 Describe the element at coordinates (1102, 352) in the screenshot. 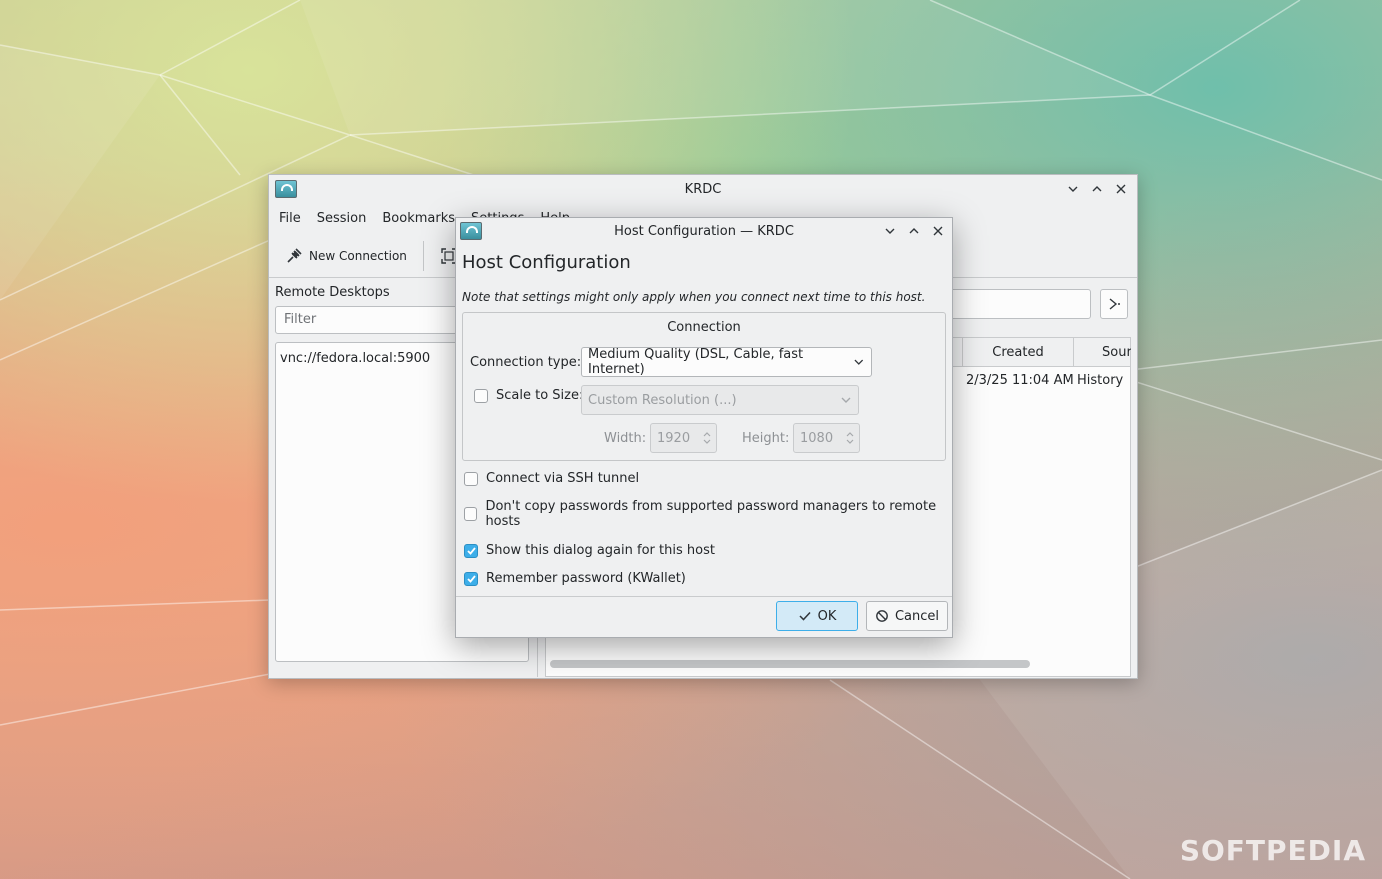

I see `column-header-source: Sour` at that location.